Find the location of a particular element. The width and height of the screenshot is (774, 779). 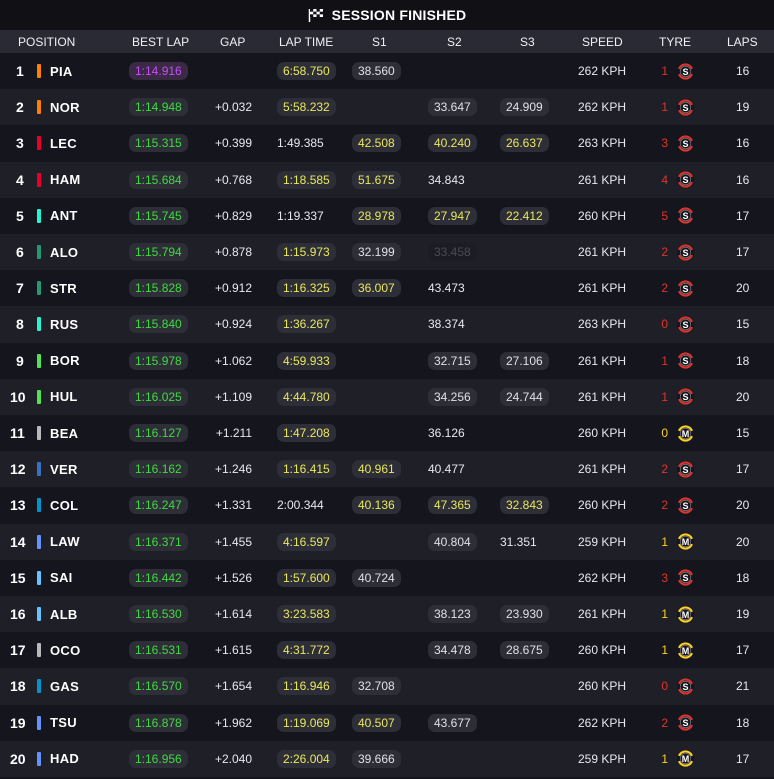

lap-time-cell: 4:16.597 is located at coordinates (306, 542).